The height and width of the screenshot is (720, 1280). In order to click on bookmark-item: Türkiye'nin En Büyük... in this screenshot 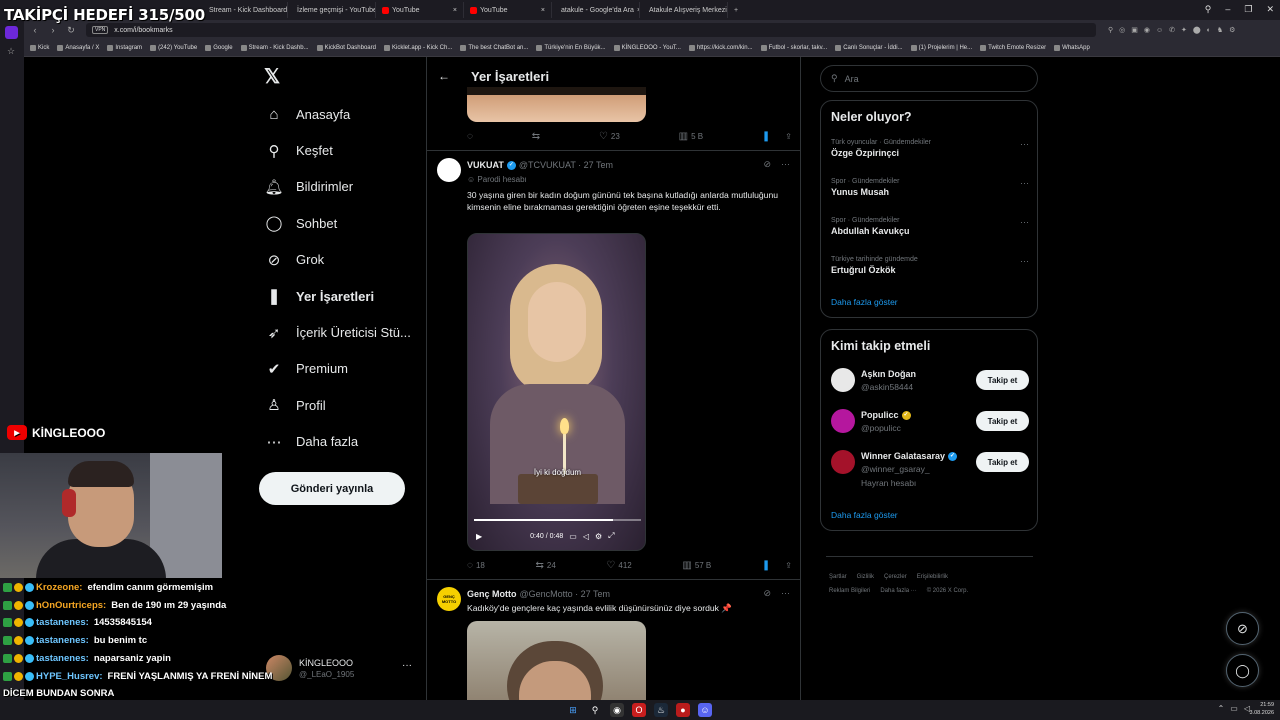, I will do `click(571, 48)`.